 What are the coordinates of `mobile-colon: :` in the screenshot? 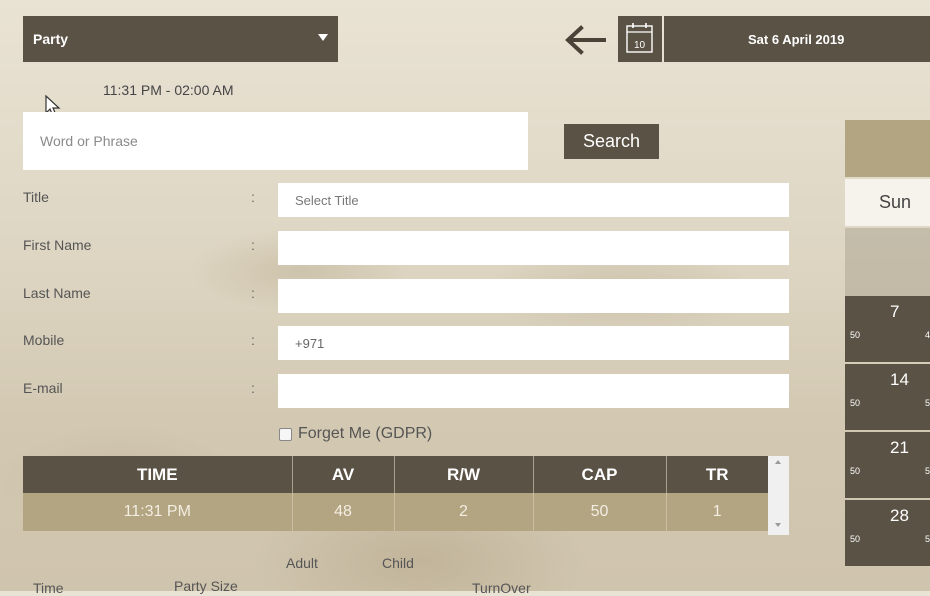 It's located at (253, 340).